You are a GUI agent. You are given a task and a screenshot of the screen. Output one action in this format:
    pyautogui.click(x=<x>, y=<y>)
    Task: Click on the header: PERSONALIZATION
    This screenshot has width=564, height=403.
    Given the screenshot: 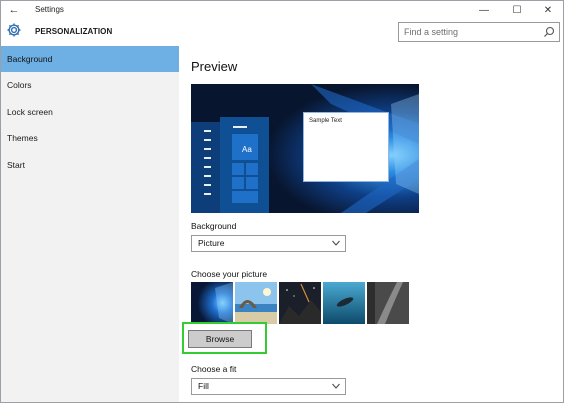 What is the action you would take?
    pyautogui.click(x=282, y=33)
    